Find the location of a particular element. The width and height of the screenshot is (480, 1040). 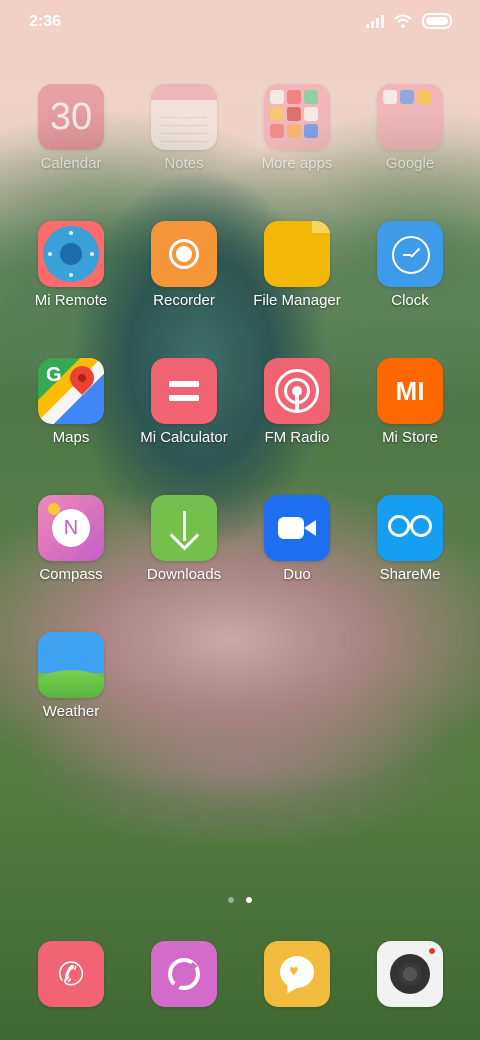

dock-browser is located at coordinates (184, 974).